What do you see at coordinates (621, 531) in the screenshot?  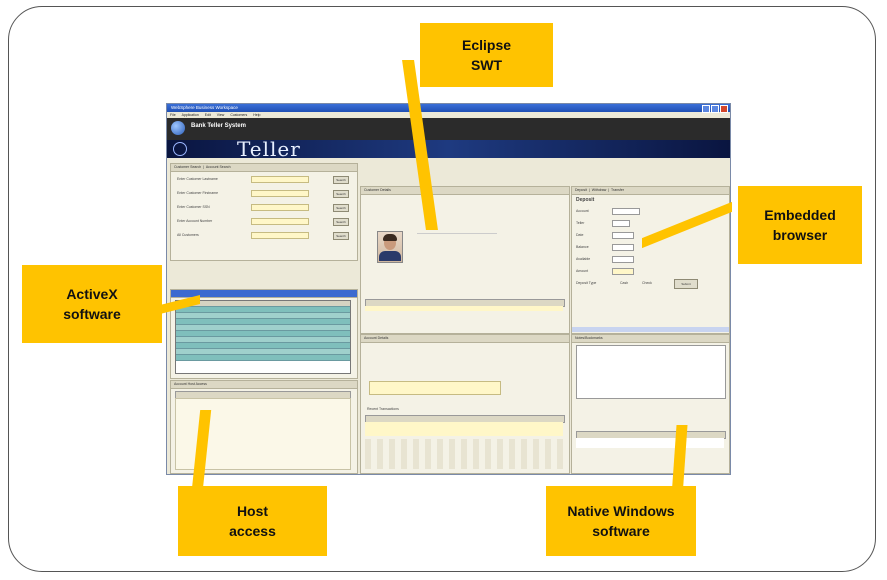 I see `callout-native-line2: software` at bounding box center [621, 531].